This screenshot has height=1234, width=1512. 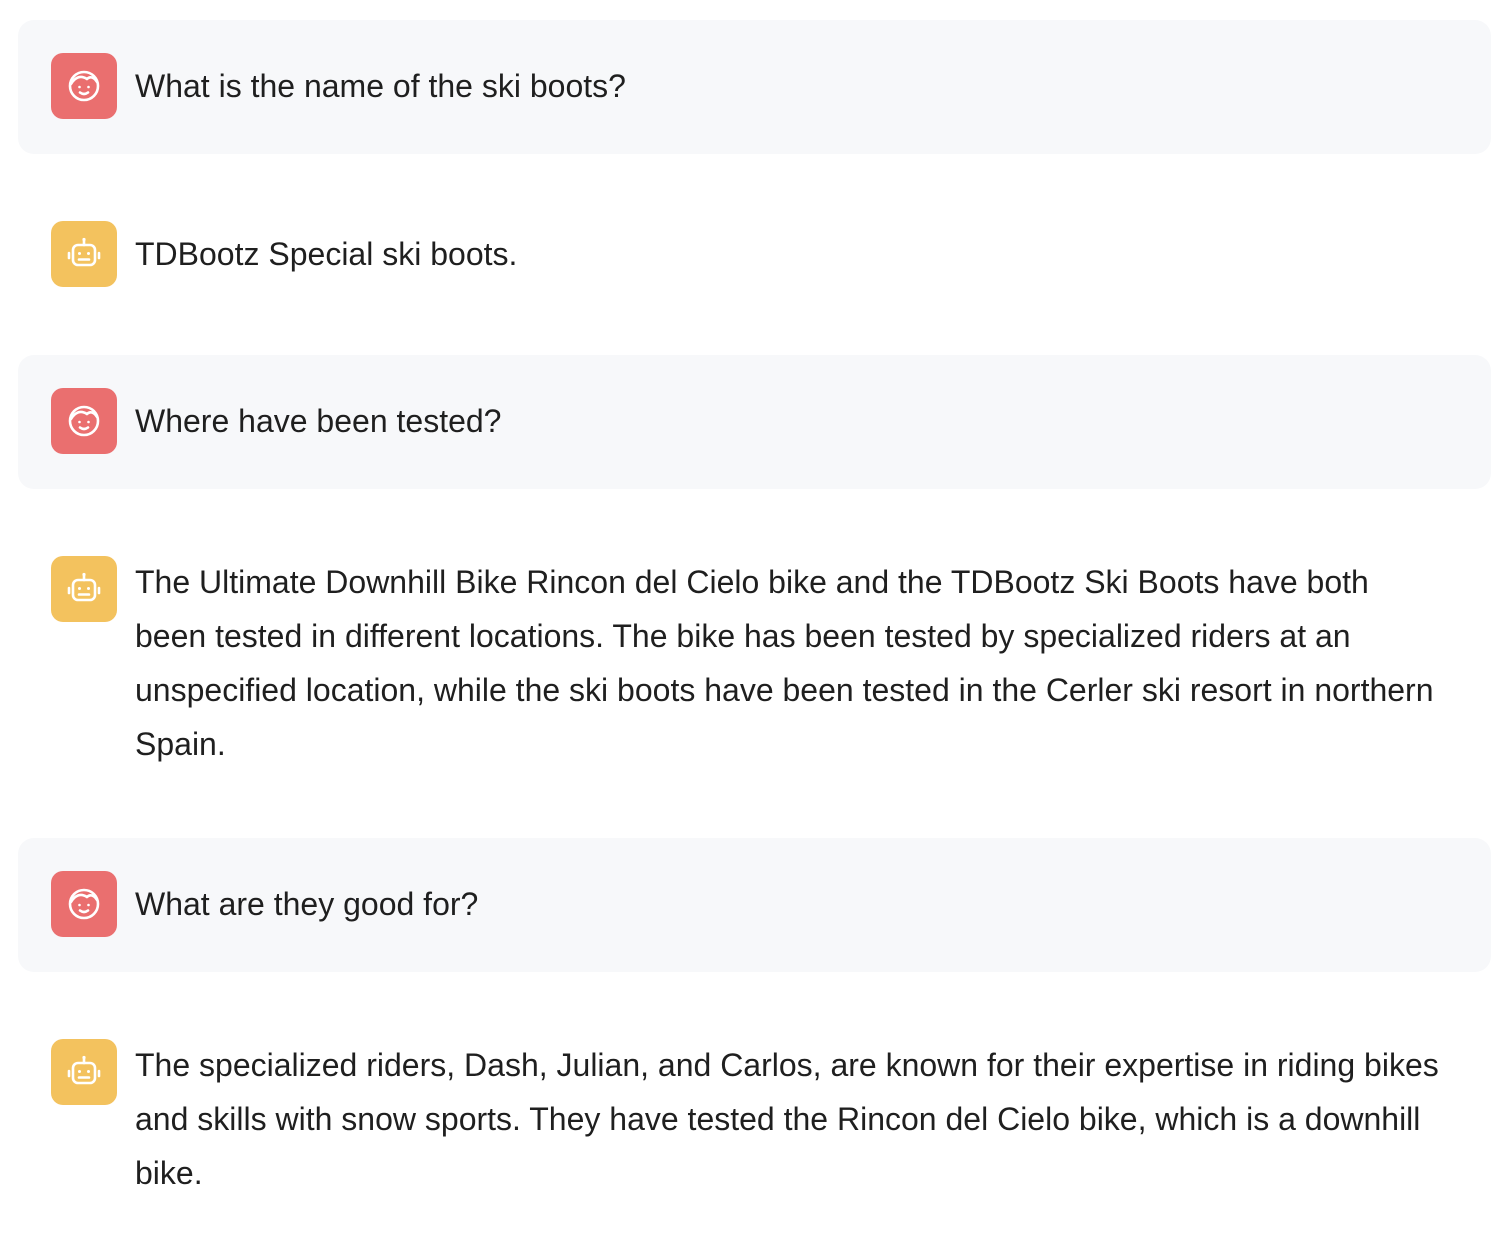 What do you see at coordinates (754, 422) in the screenshot?
I see `message-user: Where have been tested?` at bounding box center [754, 422].